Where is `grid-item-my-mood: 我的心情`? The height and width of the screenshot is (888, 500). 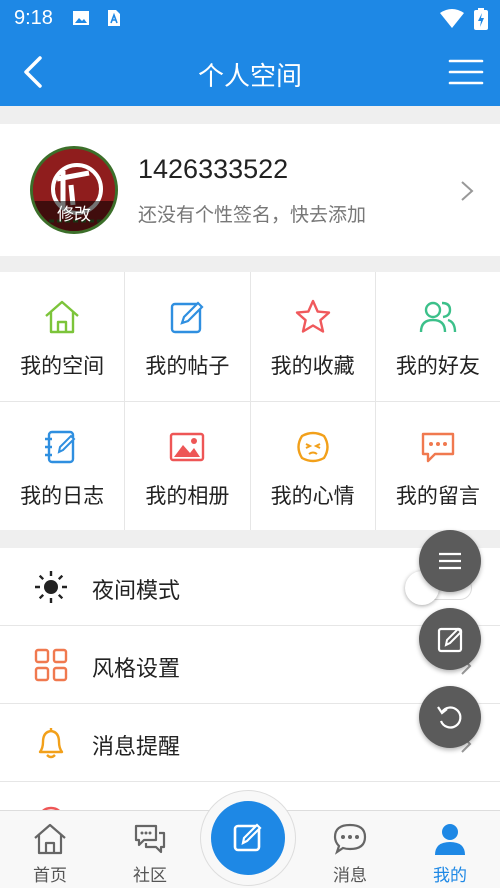
grid-item-my-mood: 我的心情 is located at coordinates (312, 465).